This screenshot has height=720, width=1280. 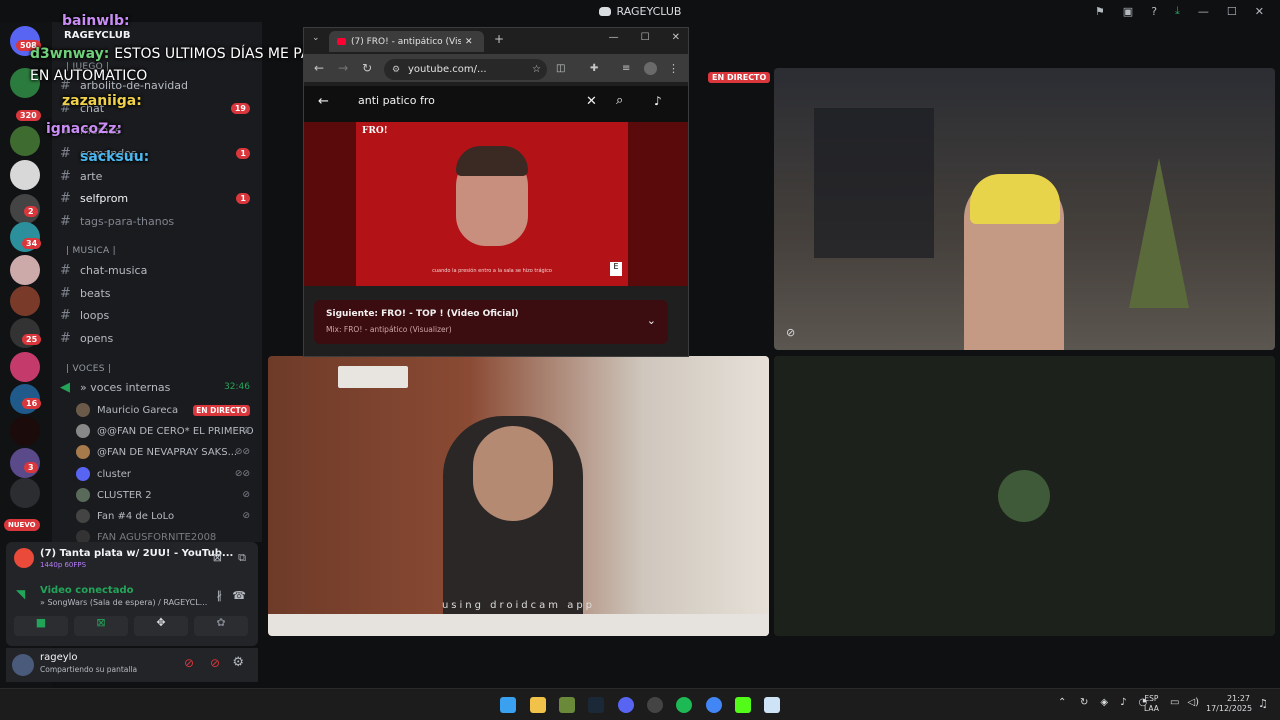 What do you see at coordinates (157, 315) in the screenshot?
I see `channel-item: # loops` at bounding box center [157, 315].